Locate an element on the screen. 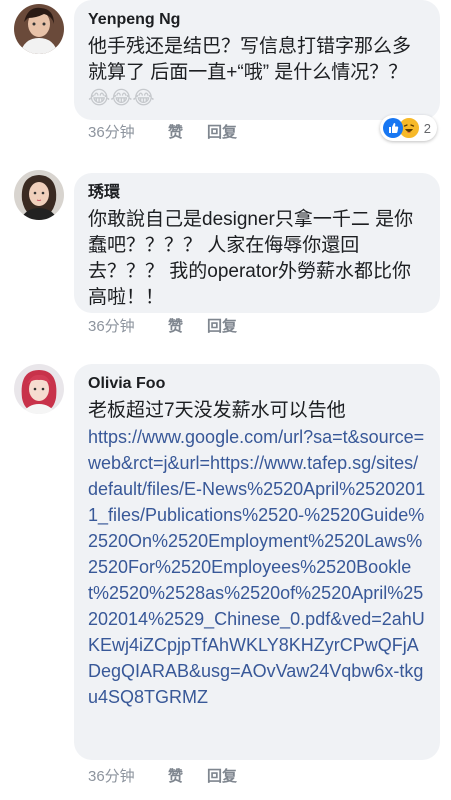  comment-author: Yenpeng Ng is located at coordinates (257, 20).